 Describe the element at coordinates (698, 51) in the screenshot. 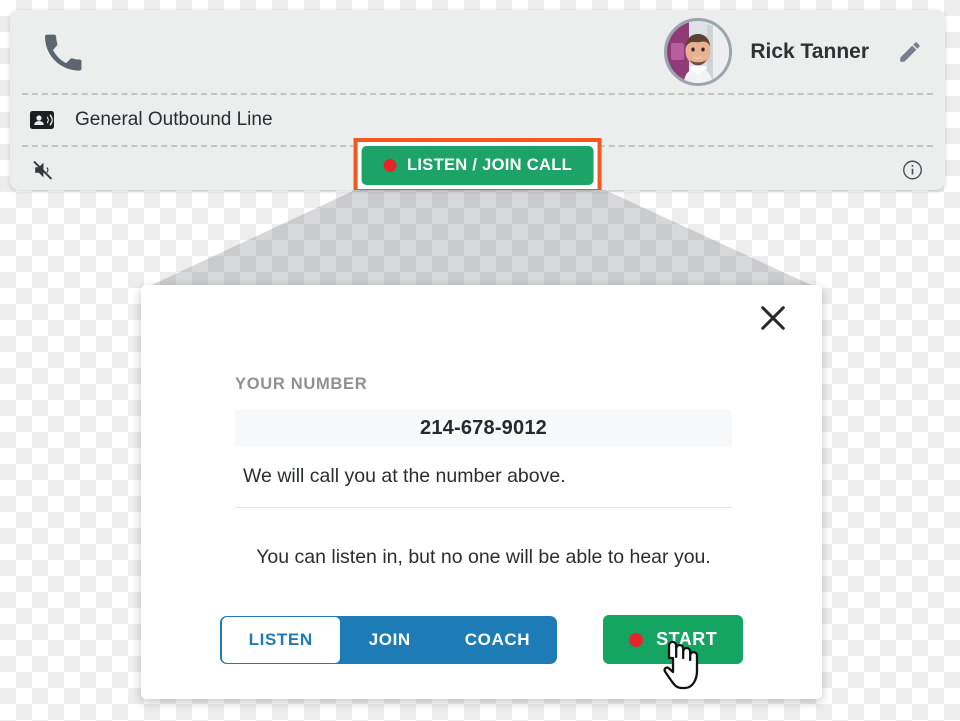

I see `avatar` at that location.